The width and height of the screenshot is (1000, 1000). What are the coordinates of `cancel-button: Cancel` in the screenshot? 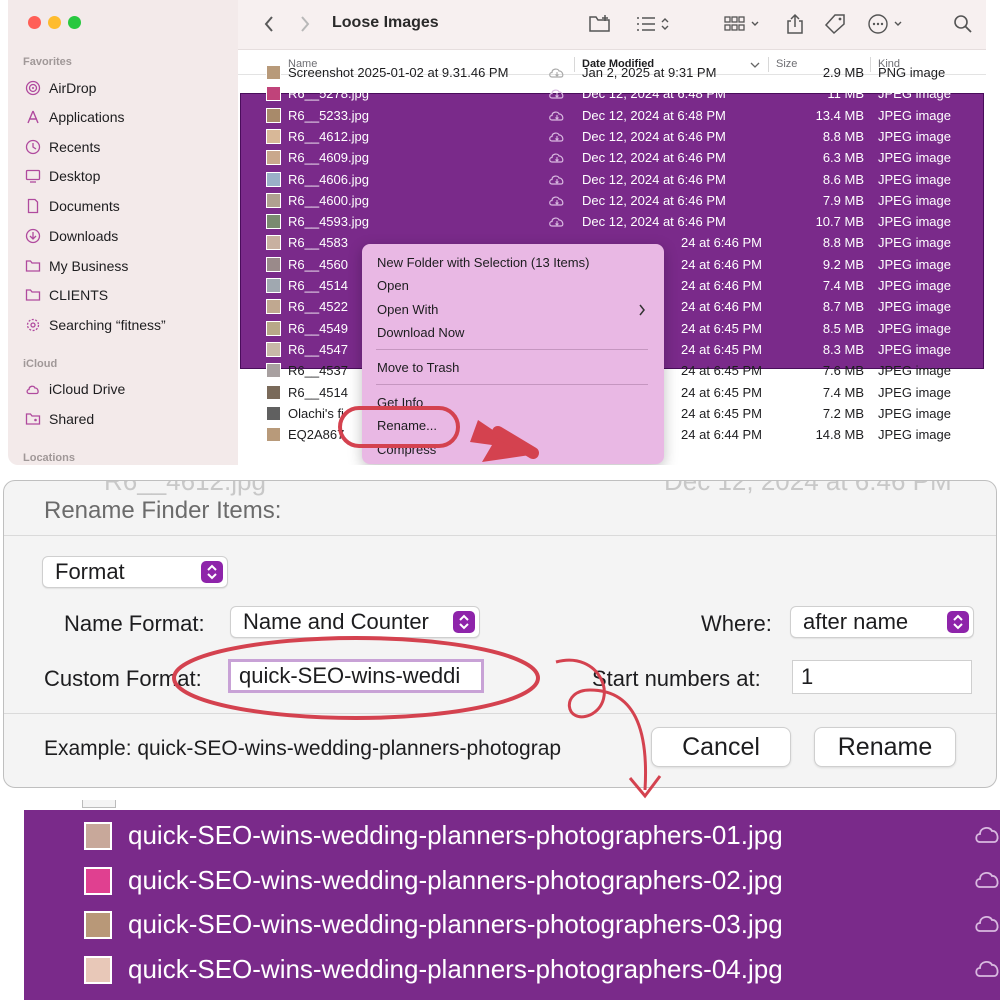 It's located at (721, 747).